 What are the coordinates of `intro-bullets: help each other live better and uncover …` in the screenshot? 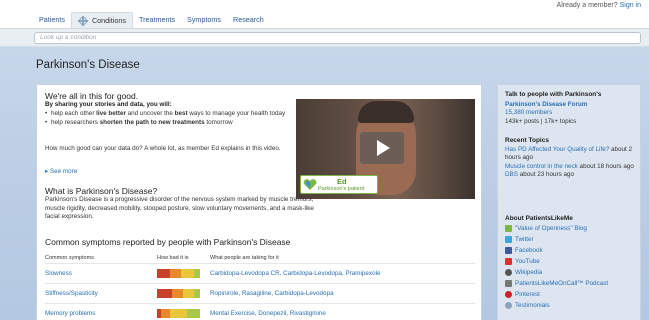 It's located at (170, 118).